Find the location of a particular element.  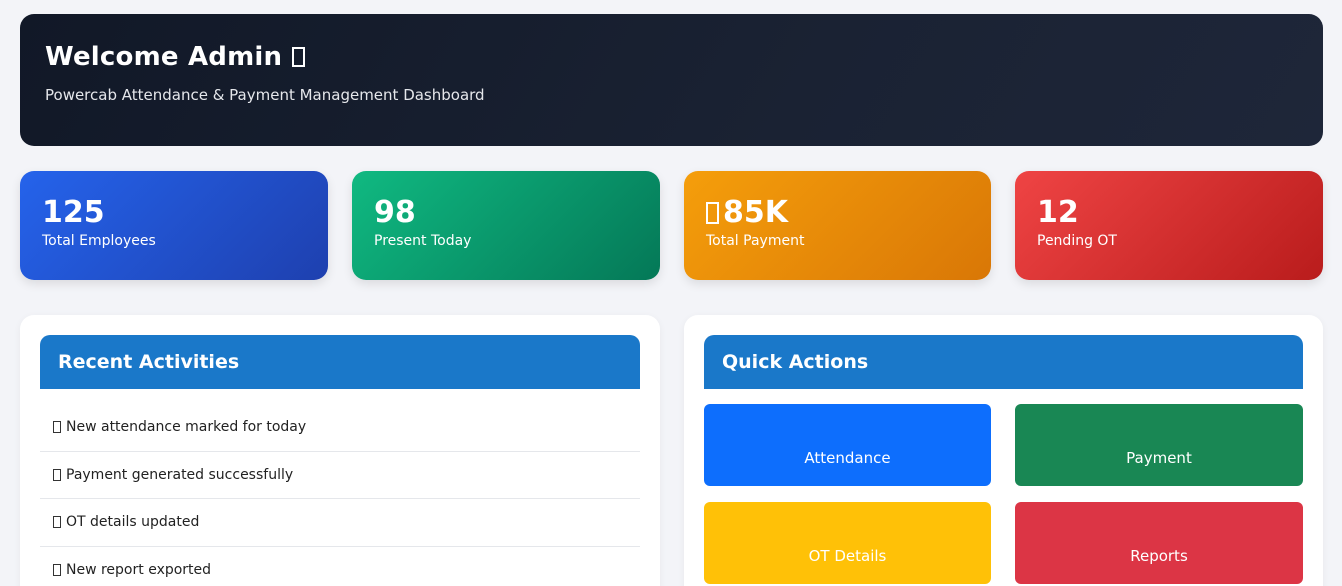

activity-text: Payment generated successfully is located at coordinates (180, 474).